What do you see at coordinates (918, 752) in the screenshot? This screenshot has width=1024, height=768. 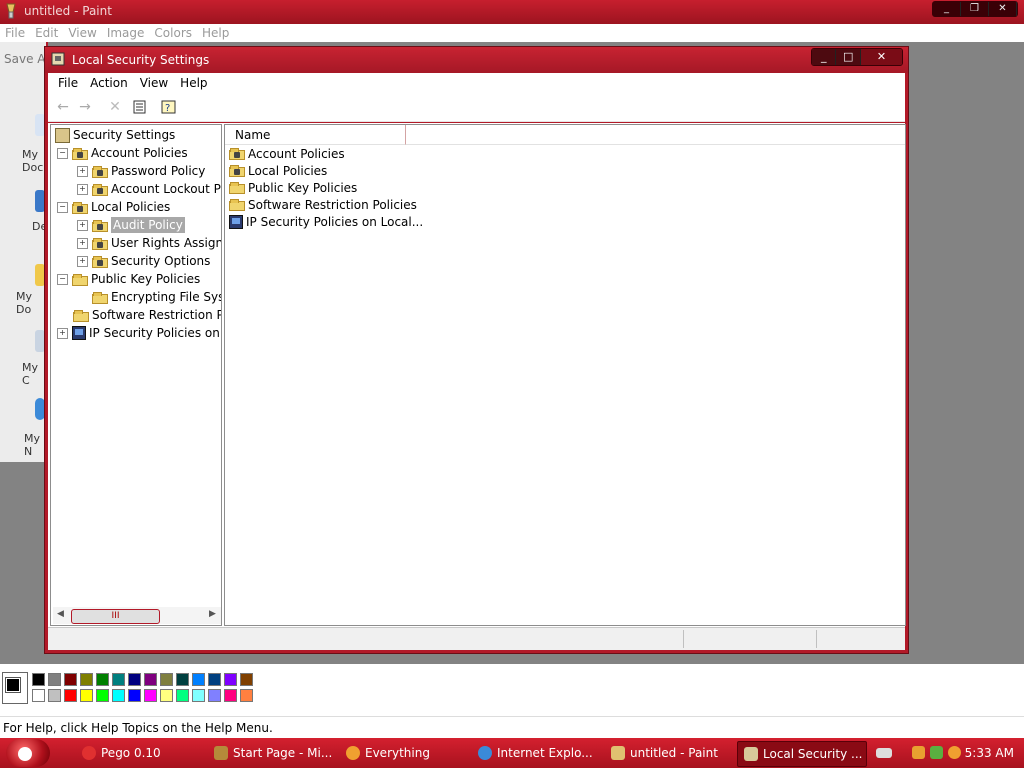 I see `tray-app-icon` at bounding box center [918, 752].